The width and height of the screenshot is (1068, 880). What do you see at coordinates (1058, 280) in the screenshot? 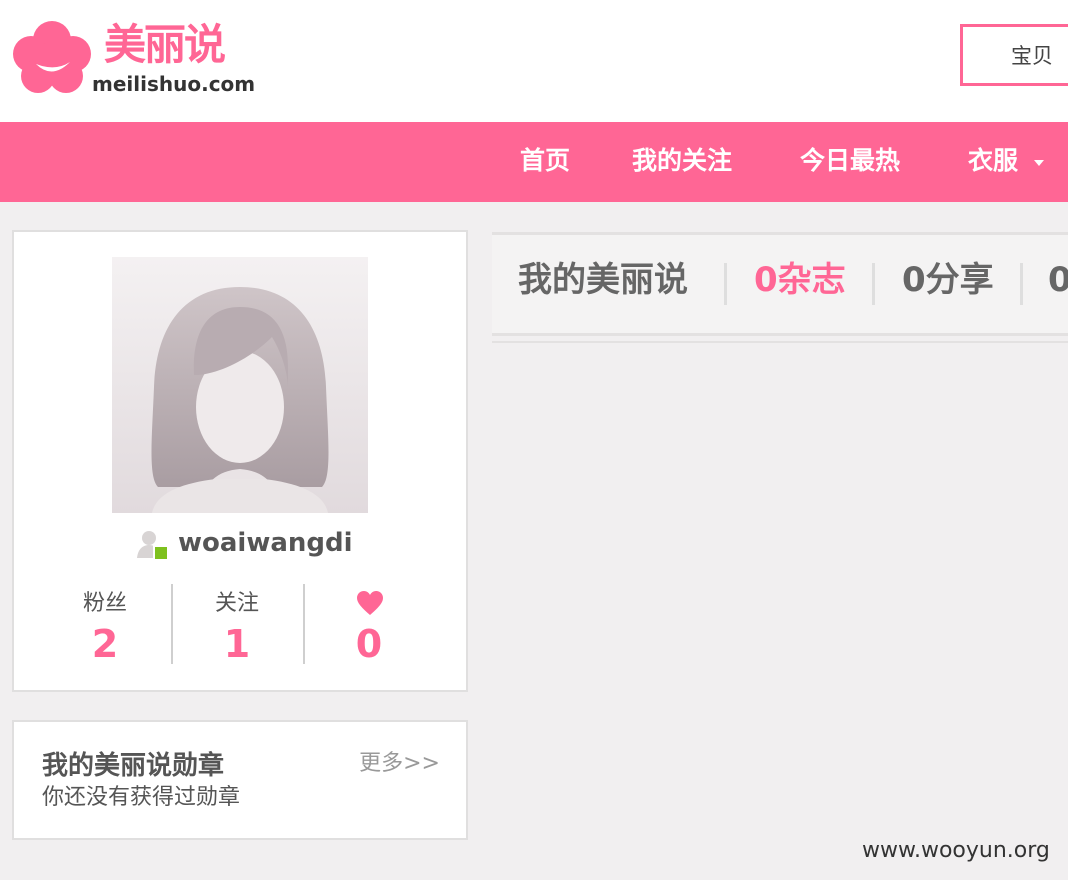
I see `tab-more: 0` at bounding box center [1058, 280].